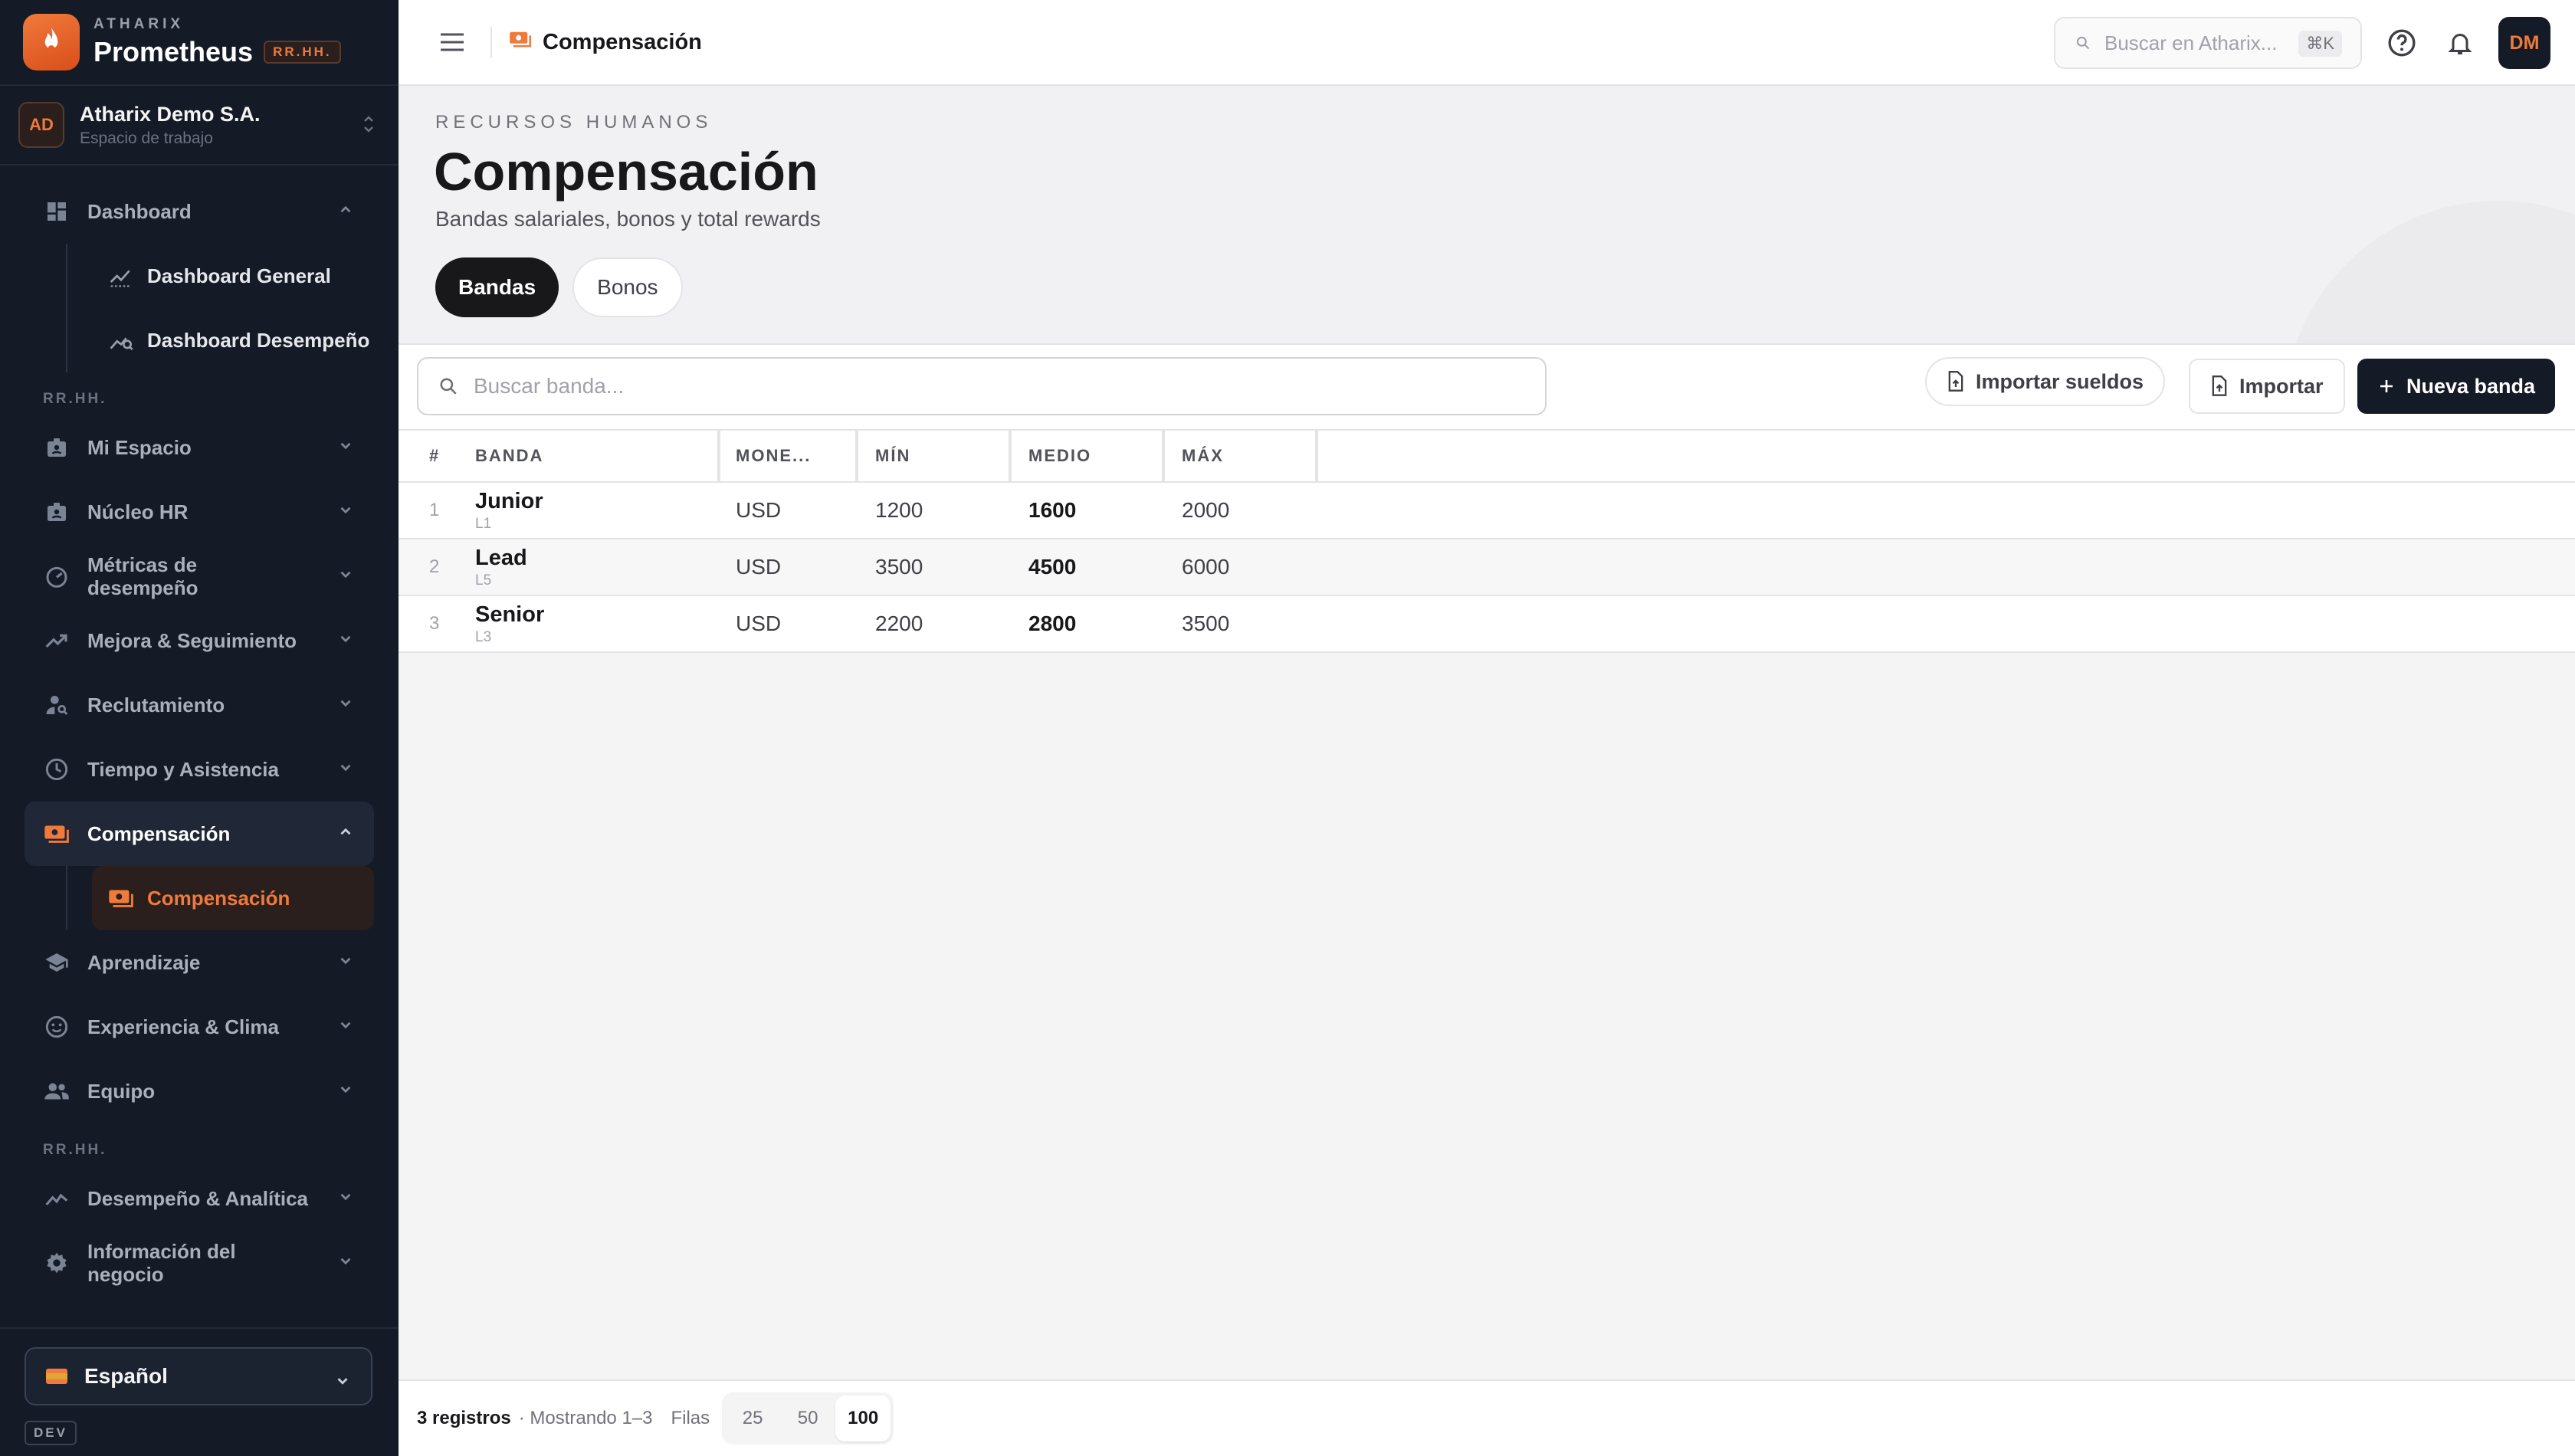  What do you see at coordinates (2282, 386) in the screenshot?
I see `button-label: Importar` at bounding box center [2282, 386].